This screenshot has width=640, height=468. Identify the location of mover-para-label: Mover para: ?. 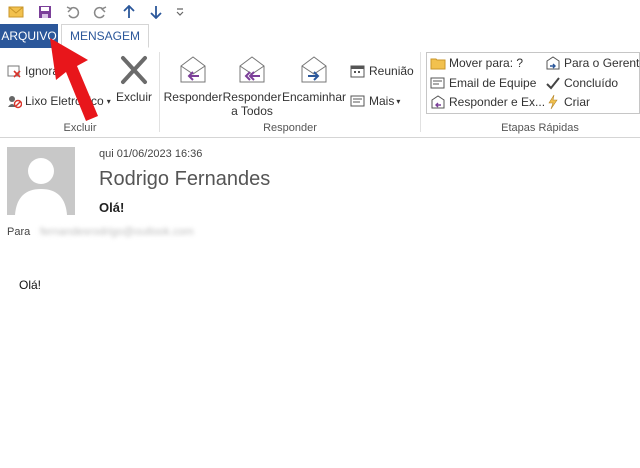
(486, 63).